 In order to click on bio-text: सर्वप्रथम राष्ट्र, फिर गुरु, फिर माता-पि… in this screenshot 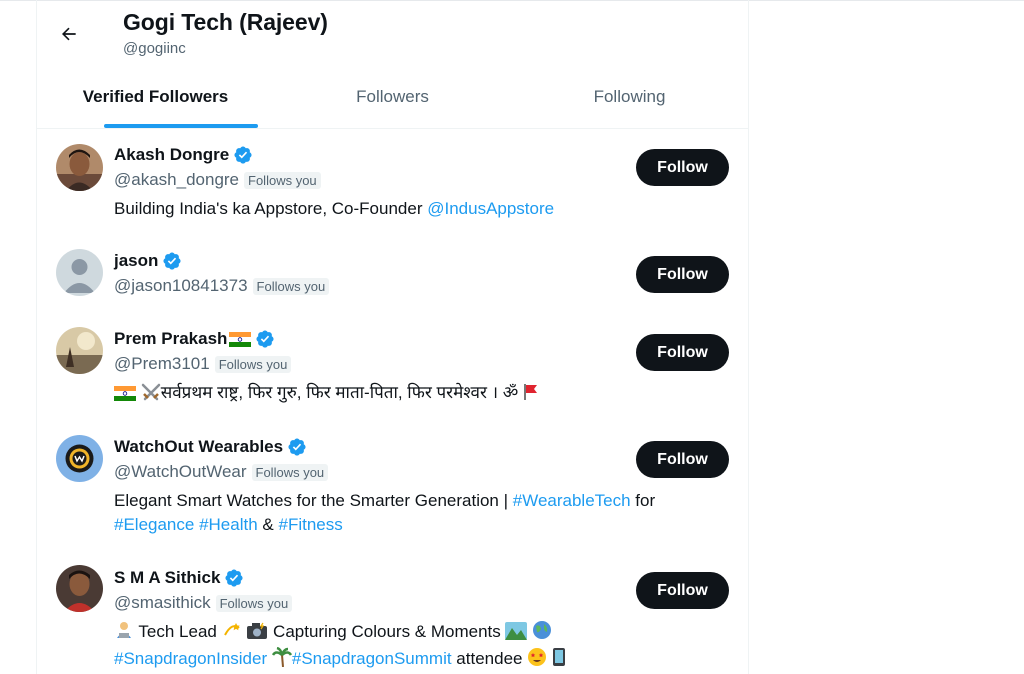, I will do `click(339, 392)`.